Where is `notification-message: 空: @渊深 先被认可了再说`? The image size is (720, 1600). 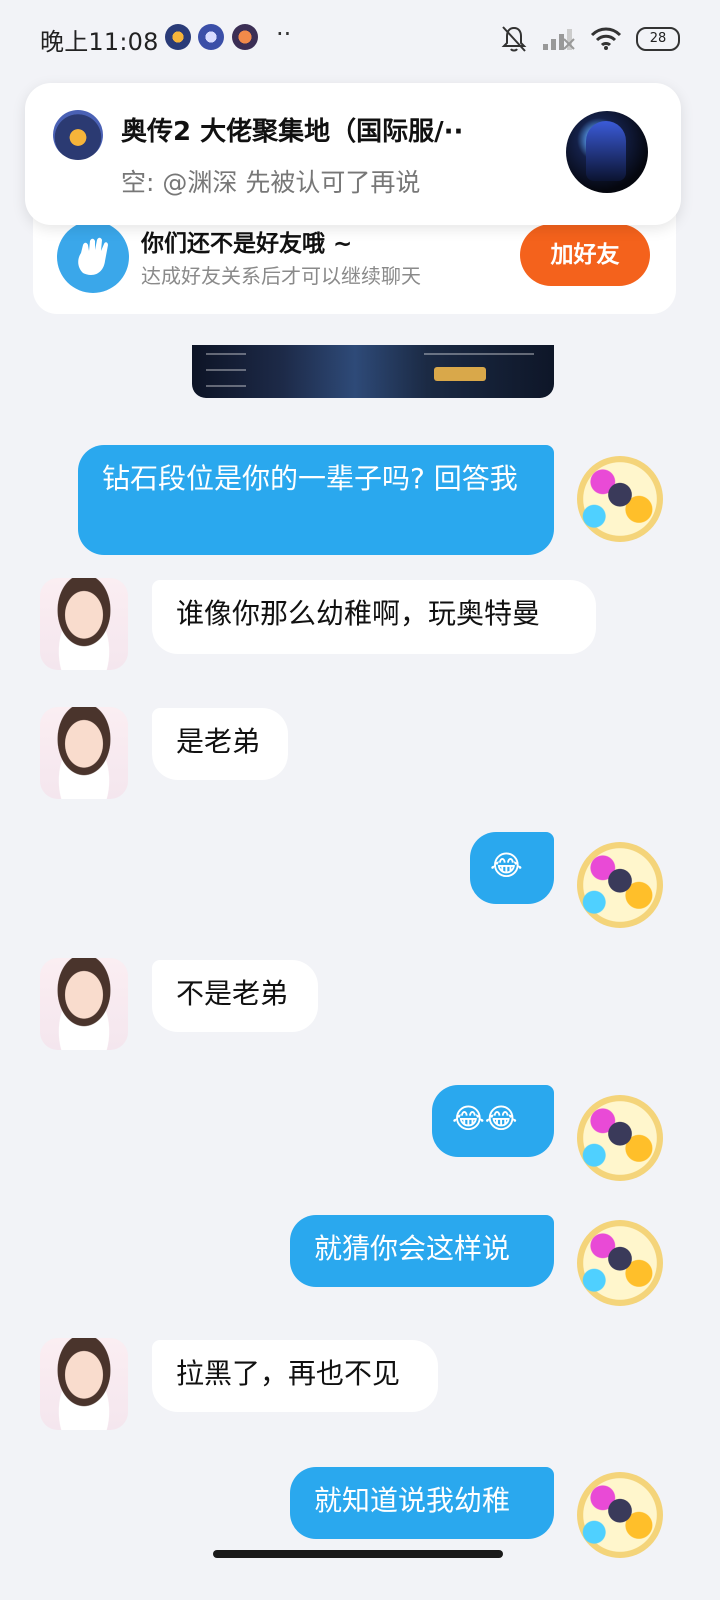 notification-message: 空: @渊深 先被认可了再说 is located at coordinates (271, 182).